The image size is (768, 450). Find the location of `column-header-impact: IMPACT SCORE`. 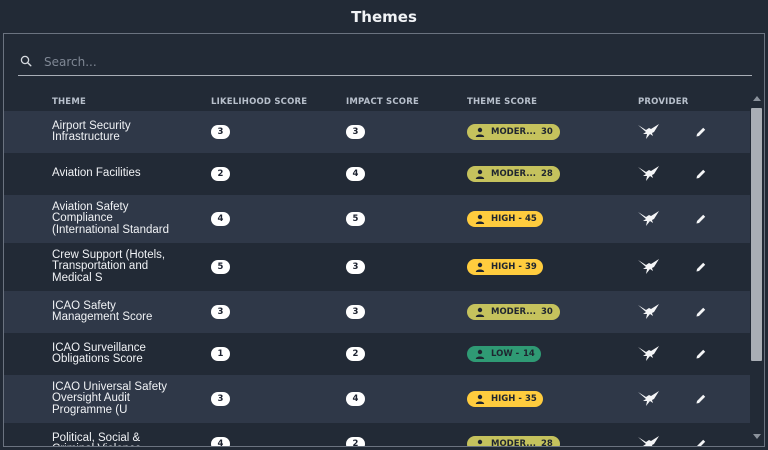

column-header-impact: IMPACT SCORE is located at coordinates (382, 102).